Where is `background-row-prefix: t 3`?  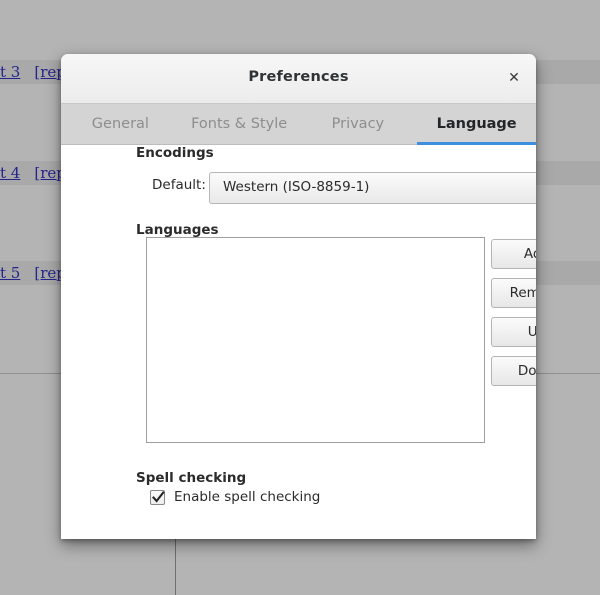 background-row-prefix: t 3 is located at coordinates (10, 72).